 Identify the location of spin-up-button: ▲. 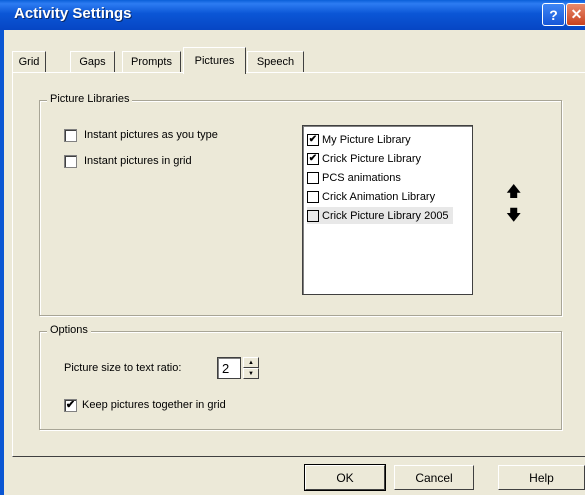
(251, 362).